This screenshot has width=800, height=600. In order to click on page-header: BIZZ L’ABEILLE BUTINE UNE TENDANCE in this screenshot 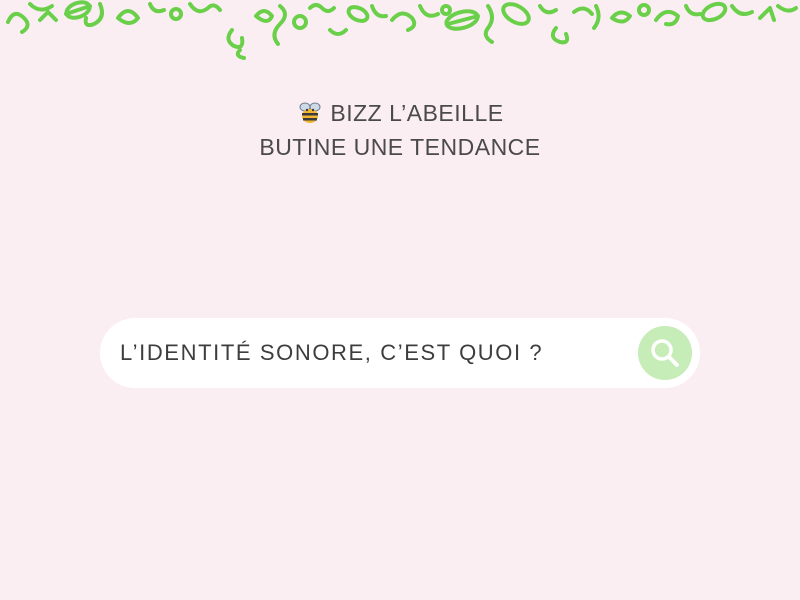, I will do `click(400, 130)`.